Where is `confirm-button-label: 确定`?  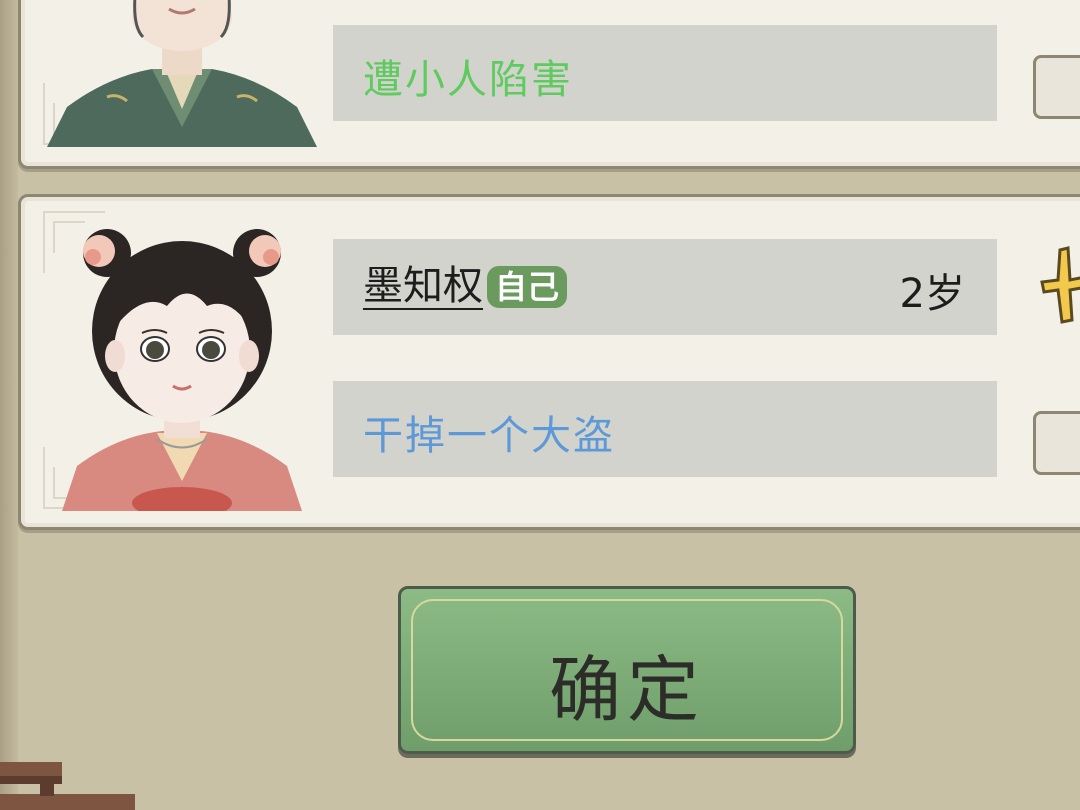 confirm-button-label: 确定 is located at coordinates (626, 690).